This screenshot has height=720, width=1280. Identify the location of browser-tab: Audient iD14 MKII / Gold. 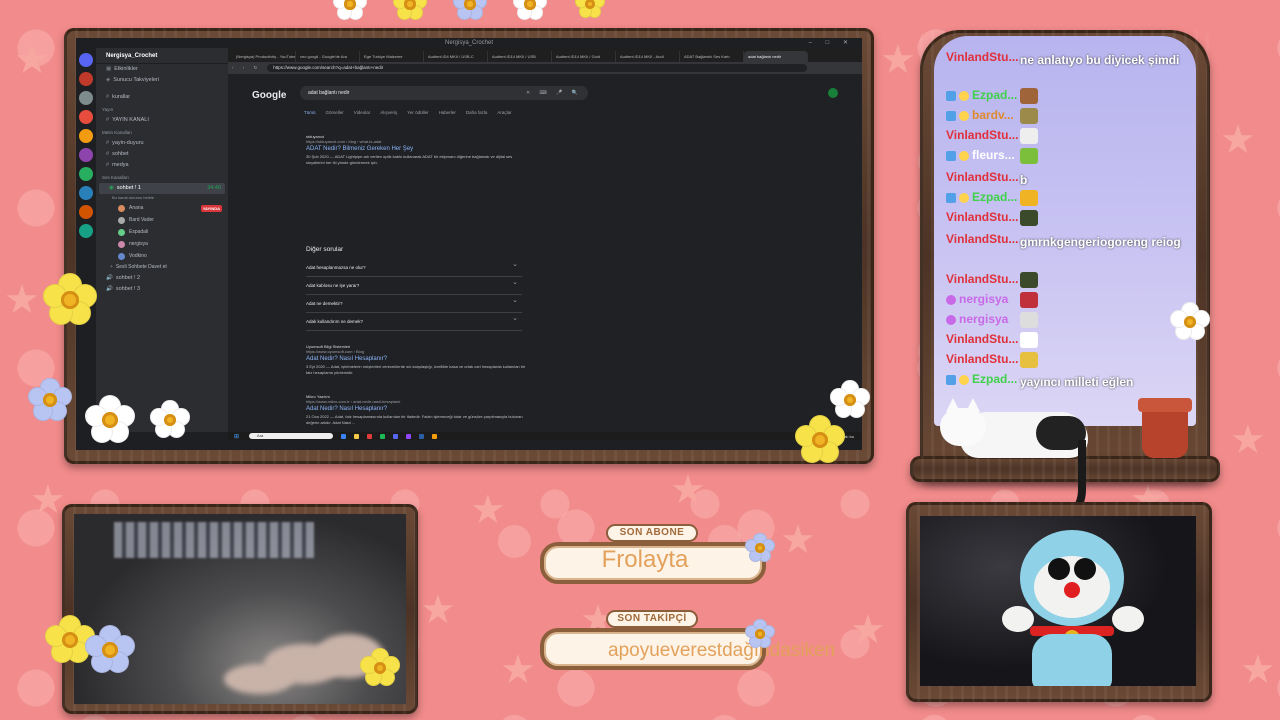
(584, 56).